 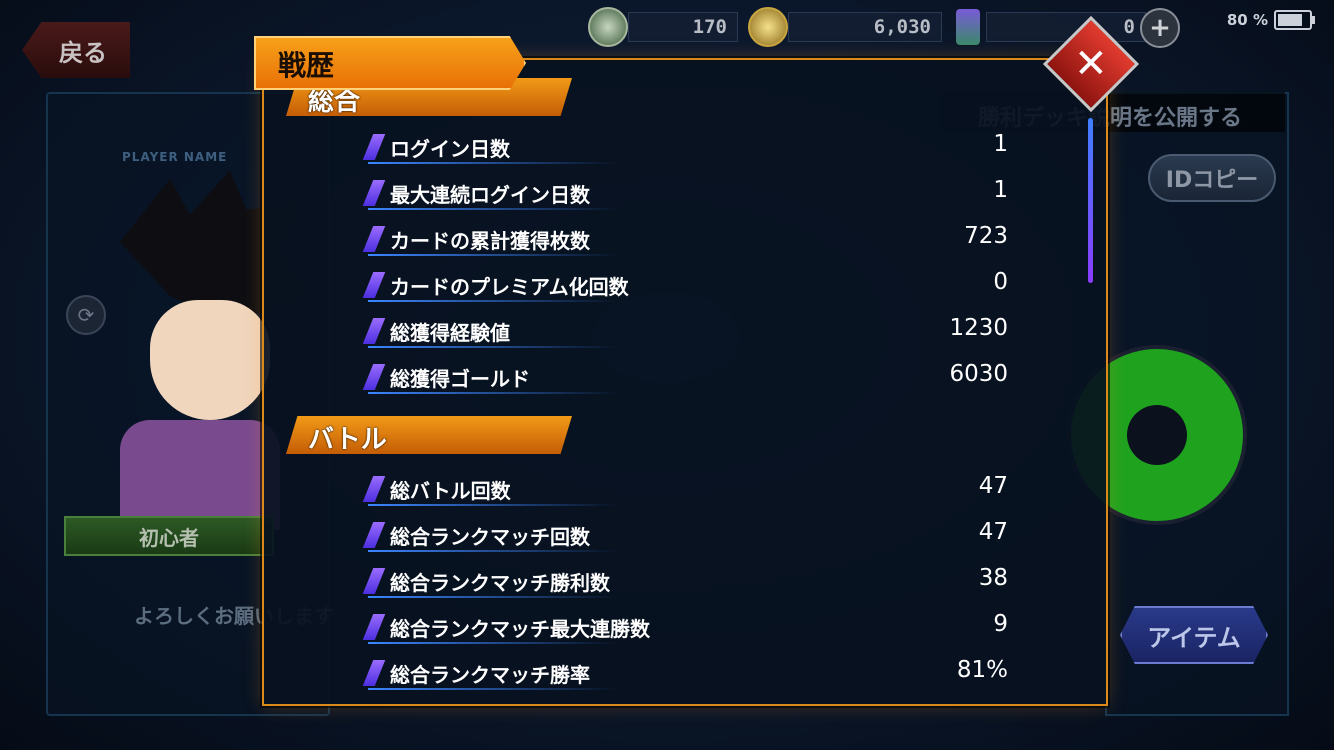 I want to click on stat-row-premium-count: カードのプレミアム化回数 0, so click(x=685, y=285).